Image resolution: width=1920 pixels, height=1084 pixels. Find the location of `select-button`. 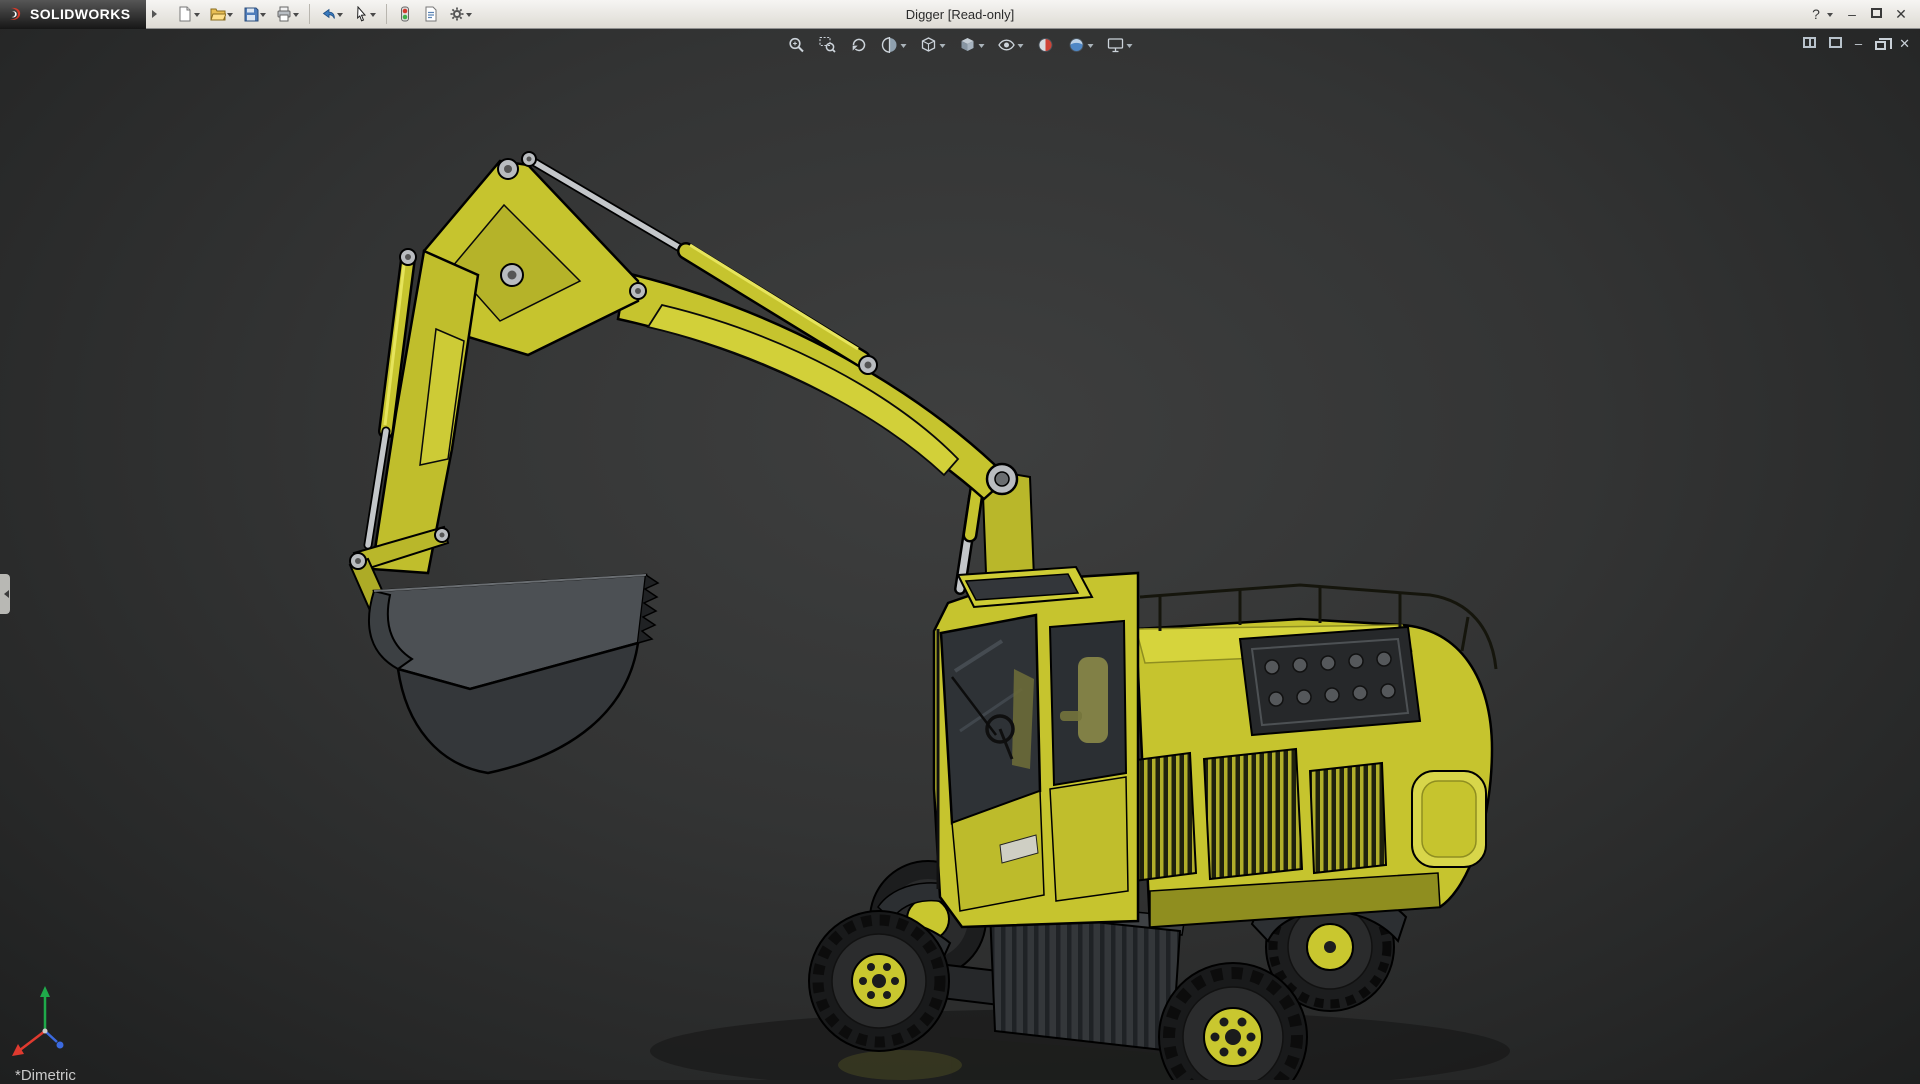

select-button is located at coordinates (364, 14).